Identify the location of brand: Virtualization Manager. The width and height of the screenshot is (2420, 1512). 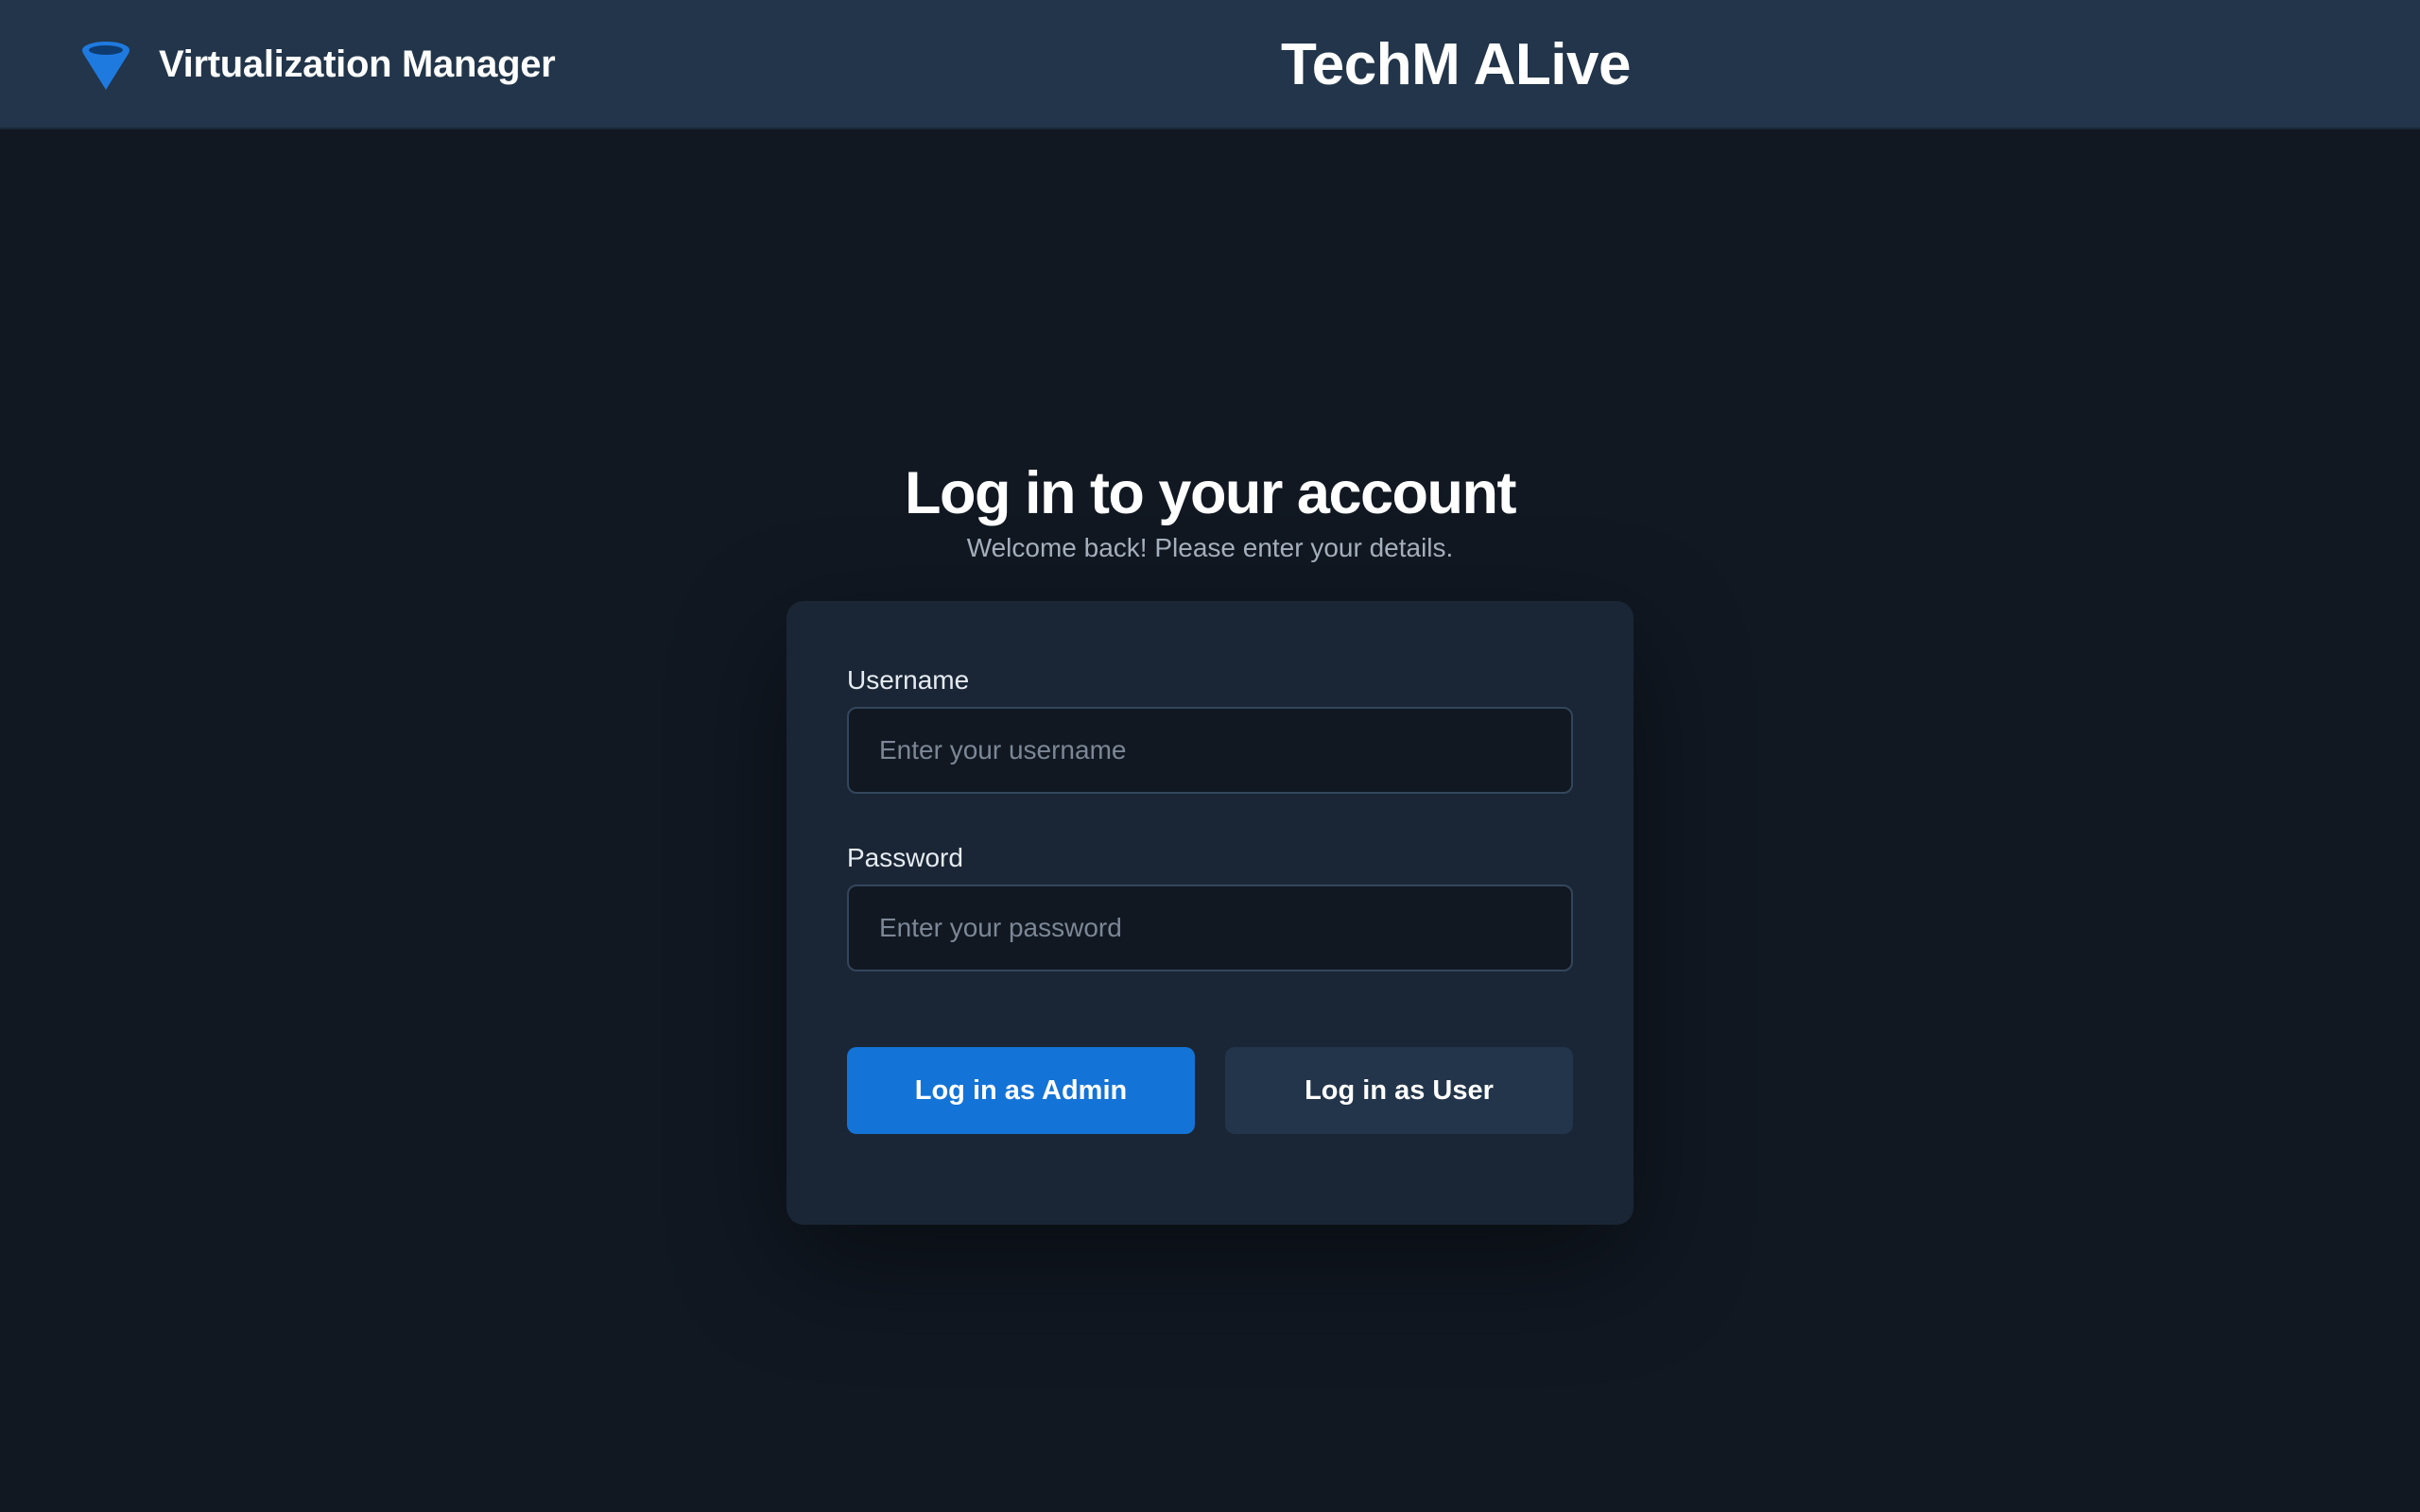
(318, 64).